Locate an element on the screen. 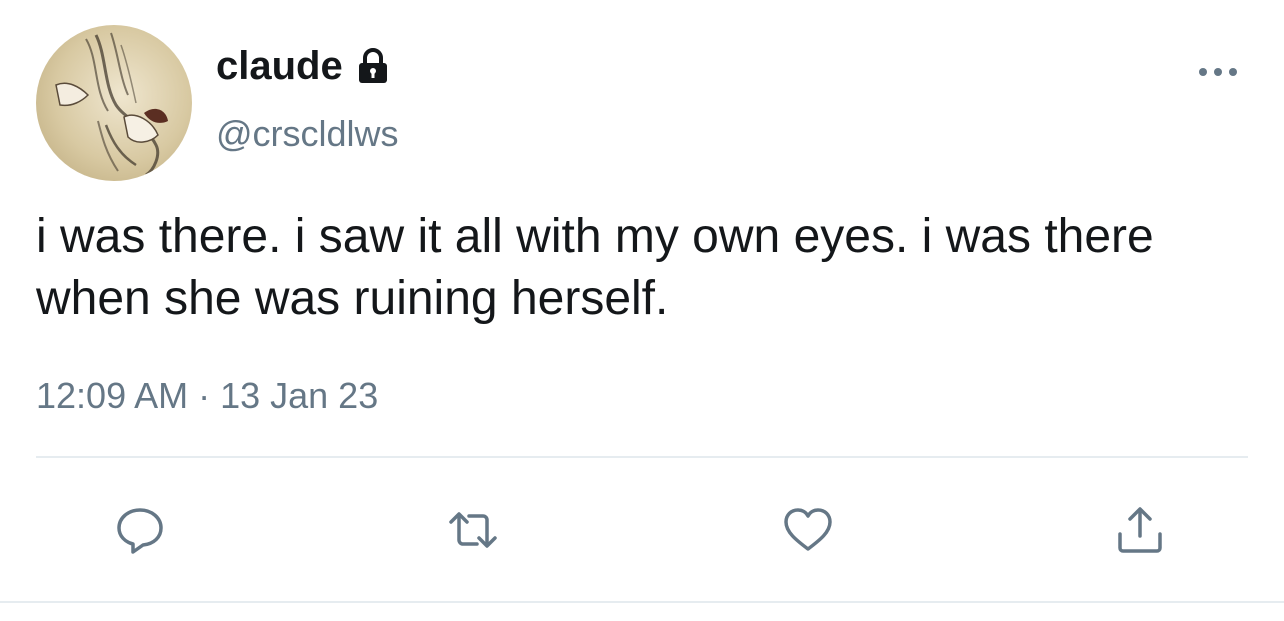 This screenshot has width=1284, height=621. reply-icon is located at coordinates (140, 531).